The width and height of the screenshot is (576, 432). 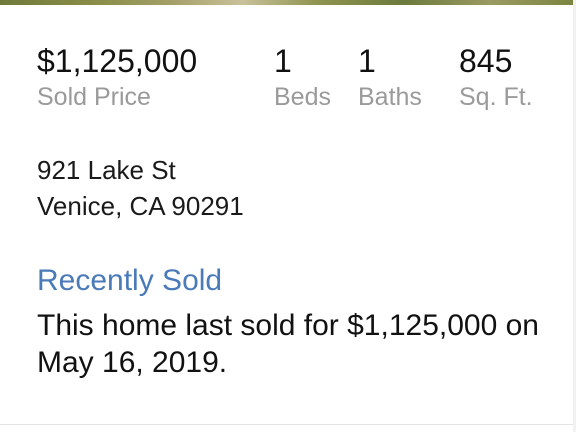 I want to click on beds-label: Beds, so click(x=302, y=97).